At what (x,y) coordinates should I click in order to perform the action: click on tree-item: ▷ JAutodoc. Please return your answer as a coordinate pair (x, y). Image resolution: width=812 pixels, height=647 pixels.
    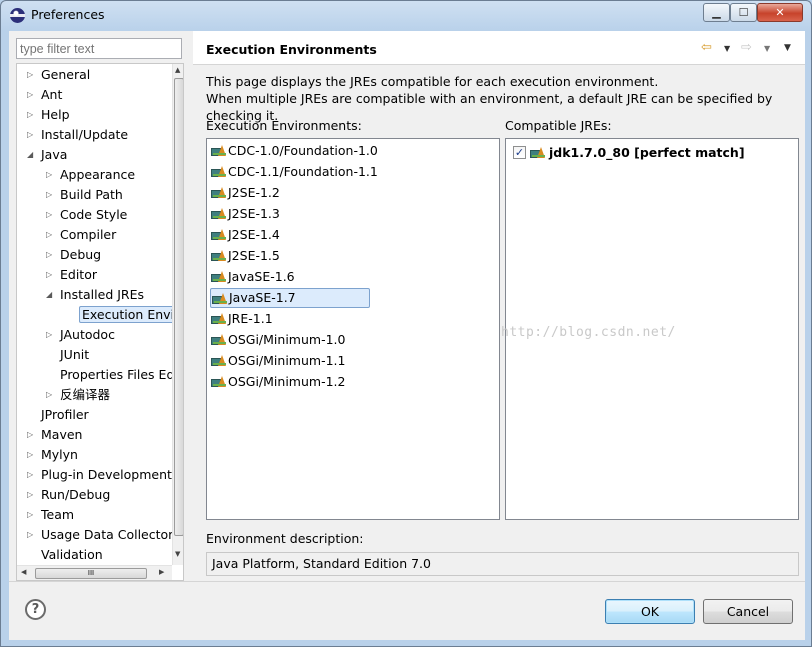
    Looking at the image, I should click on (80, 335).